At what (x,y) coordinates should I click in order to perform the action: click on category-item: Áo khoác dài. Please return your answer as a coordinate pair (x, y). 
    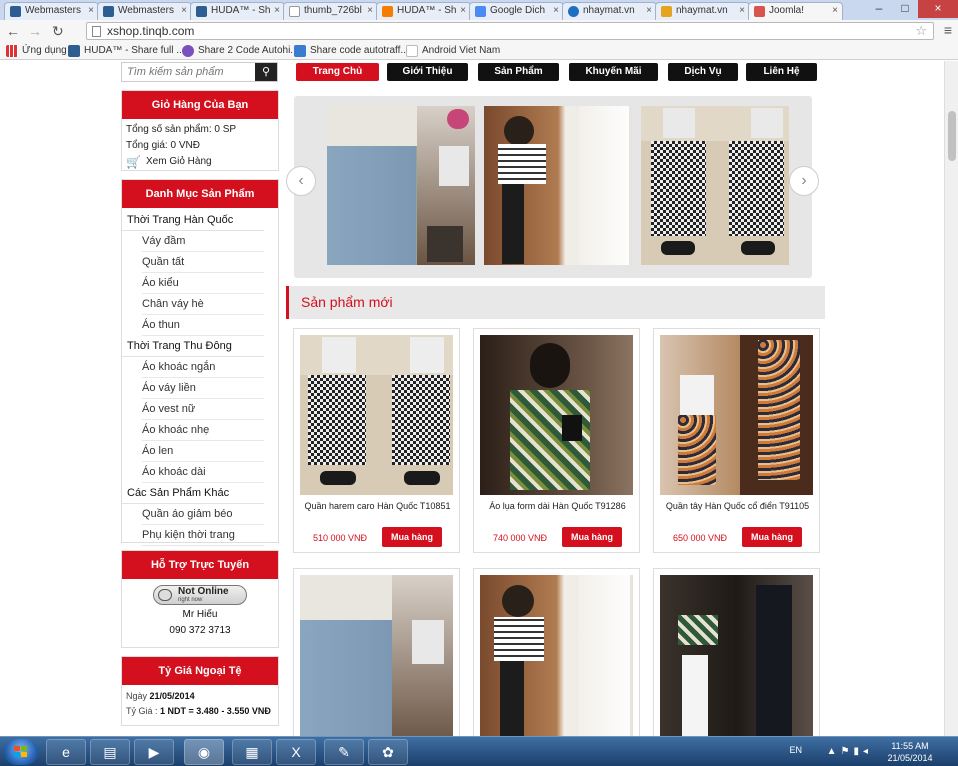
    Looking at the image, I should click on (203, 472).